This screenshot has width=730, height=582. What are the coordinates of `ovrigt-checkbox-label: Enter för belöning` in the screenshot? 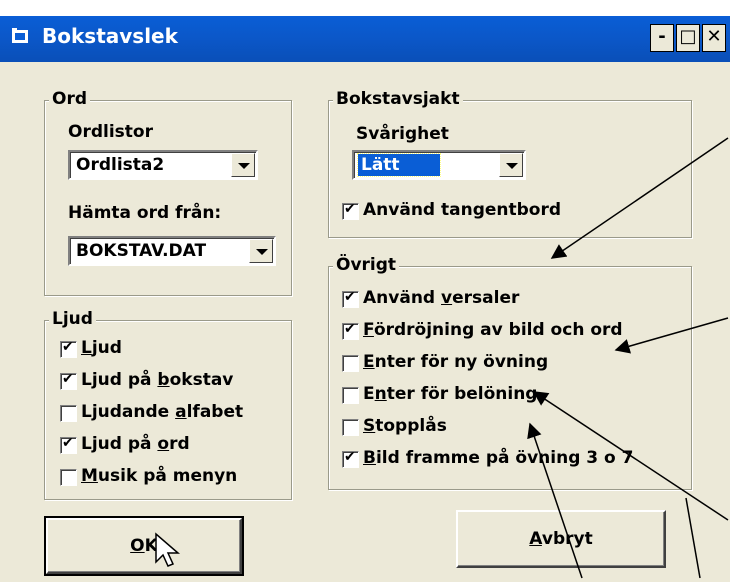 It's located at (450, 394).